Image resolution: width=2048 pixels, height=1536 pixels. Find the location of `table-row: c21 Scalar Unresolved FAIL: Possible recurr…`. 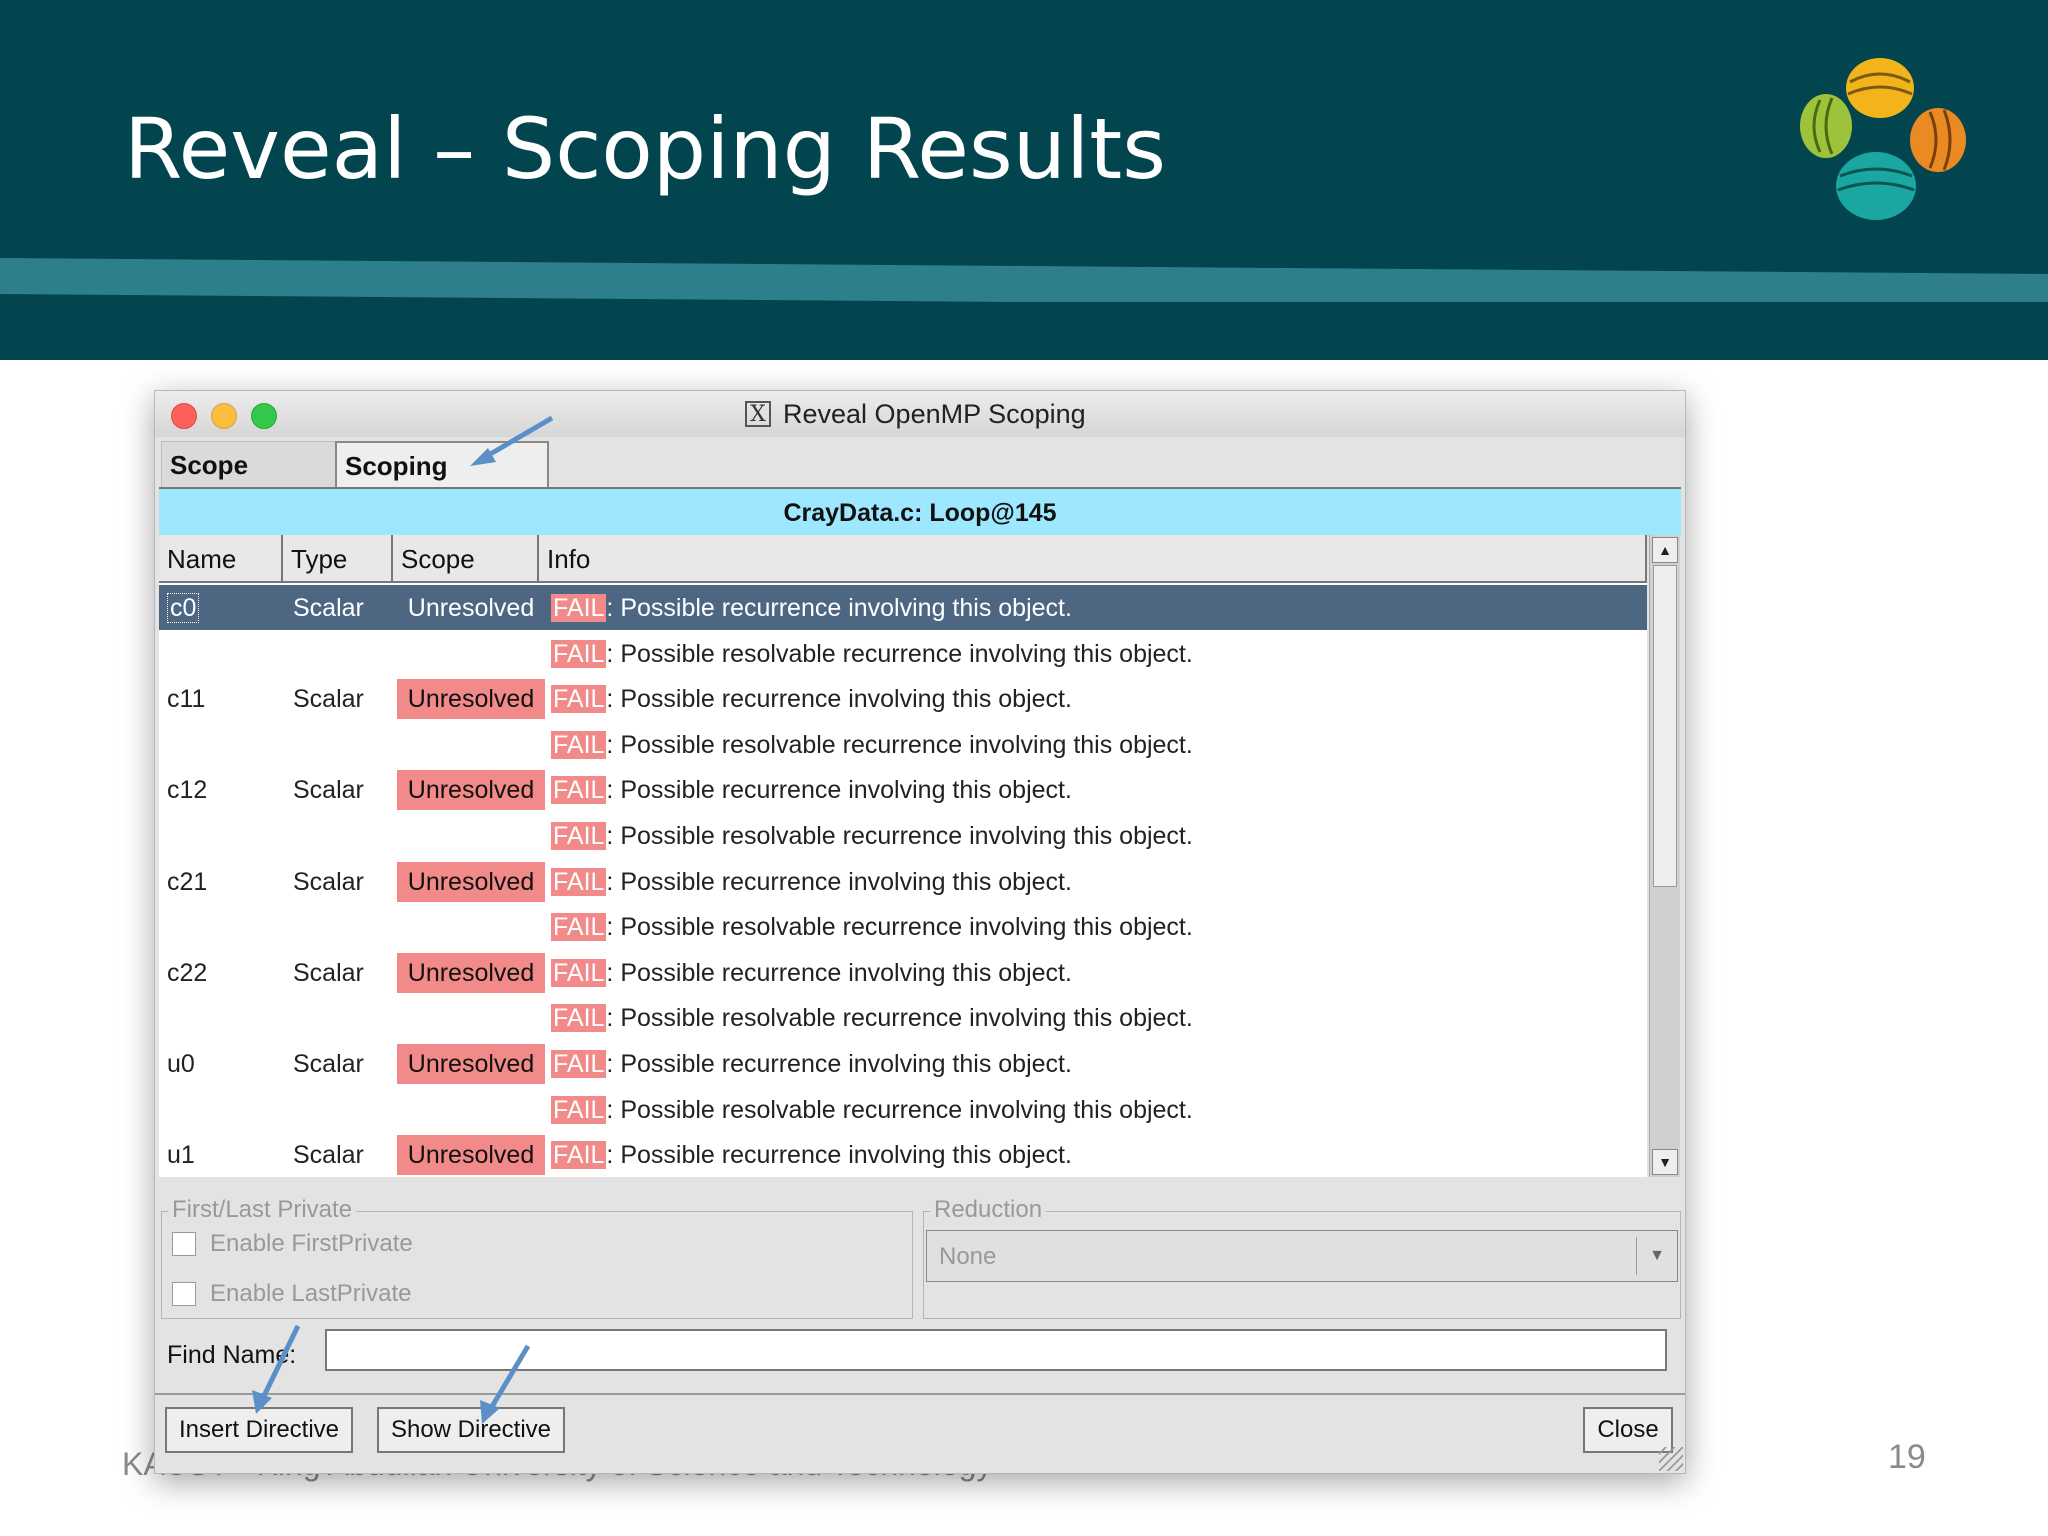

table-row: c21 Scalar Unresolved FAIL: Possible recurr… is located at coordinates (903, 881).